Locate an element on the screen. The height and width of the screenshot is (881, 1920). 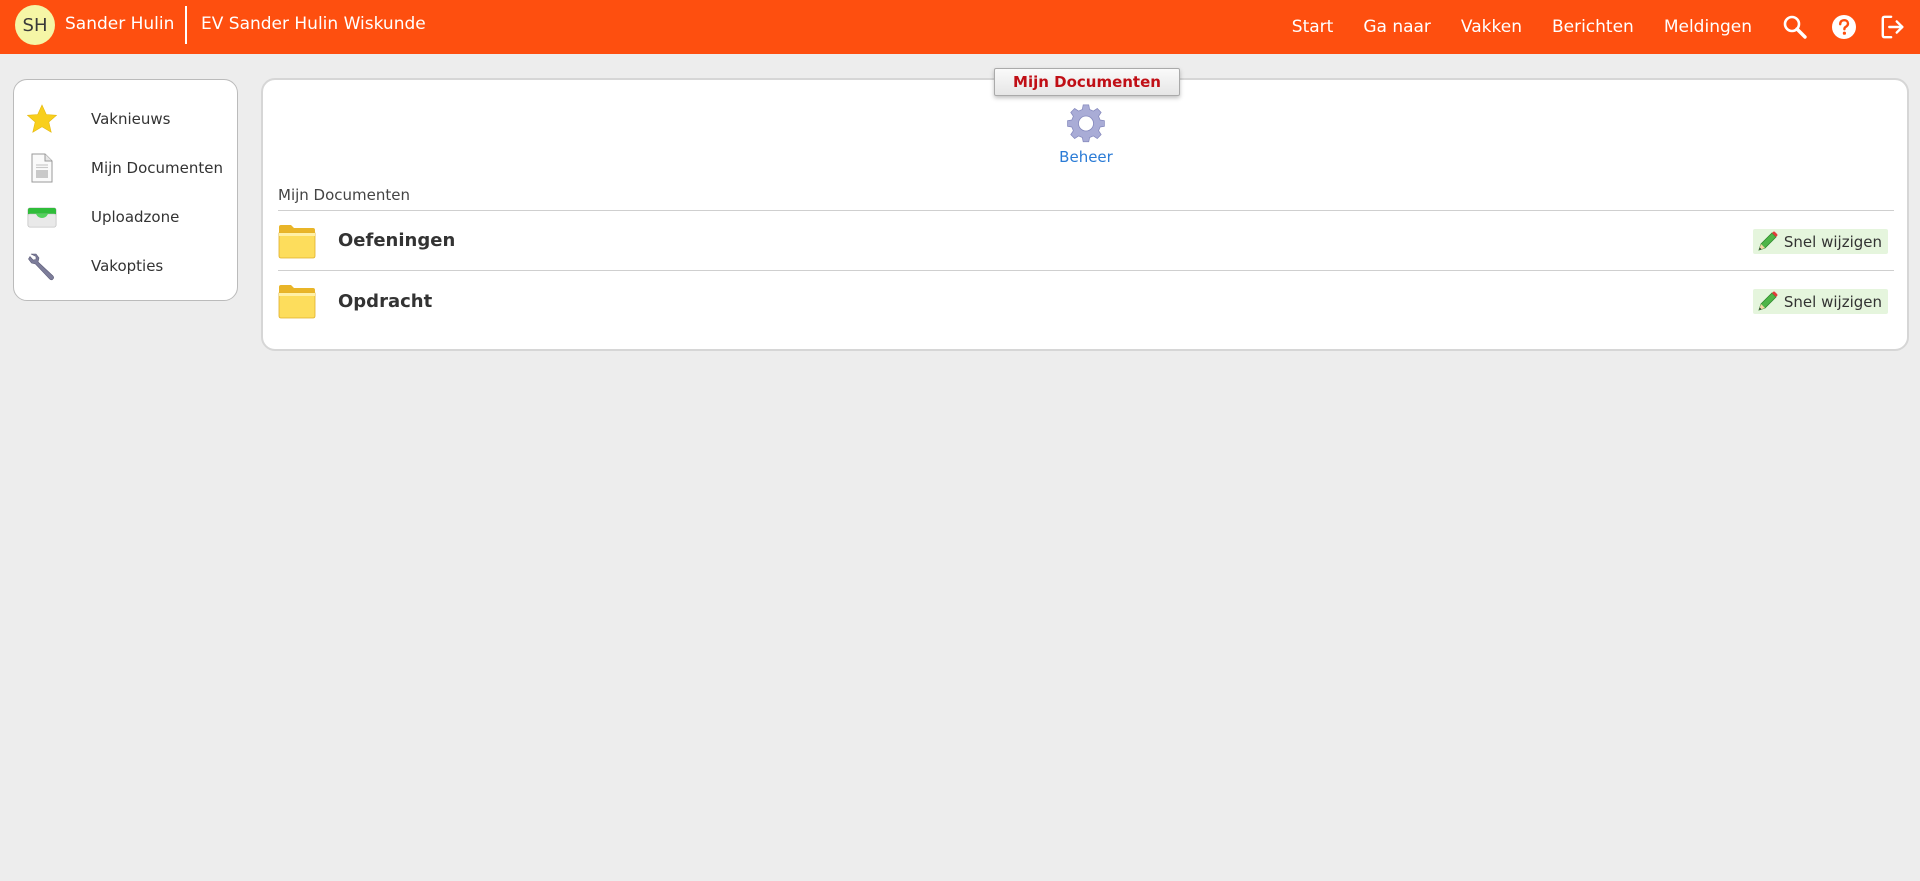
folder-row-opdracht: Opdracht Snel wijzigen is located at coordinates (1086, 301).